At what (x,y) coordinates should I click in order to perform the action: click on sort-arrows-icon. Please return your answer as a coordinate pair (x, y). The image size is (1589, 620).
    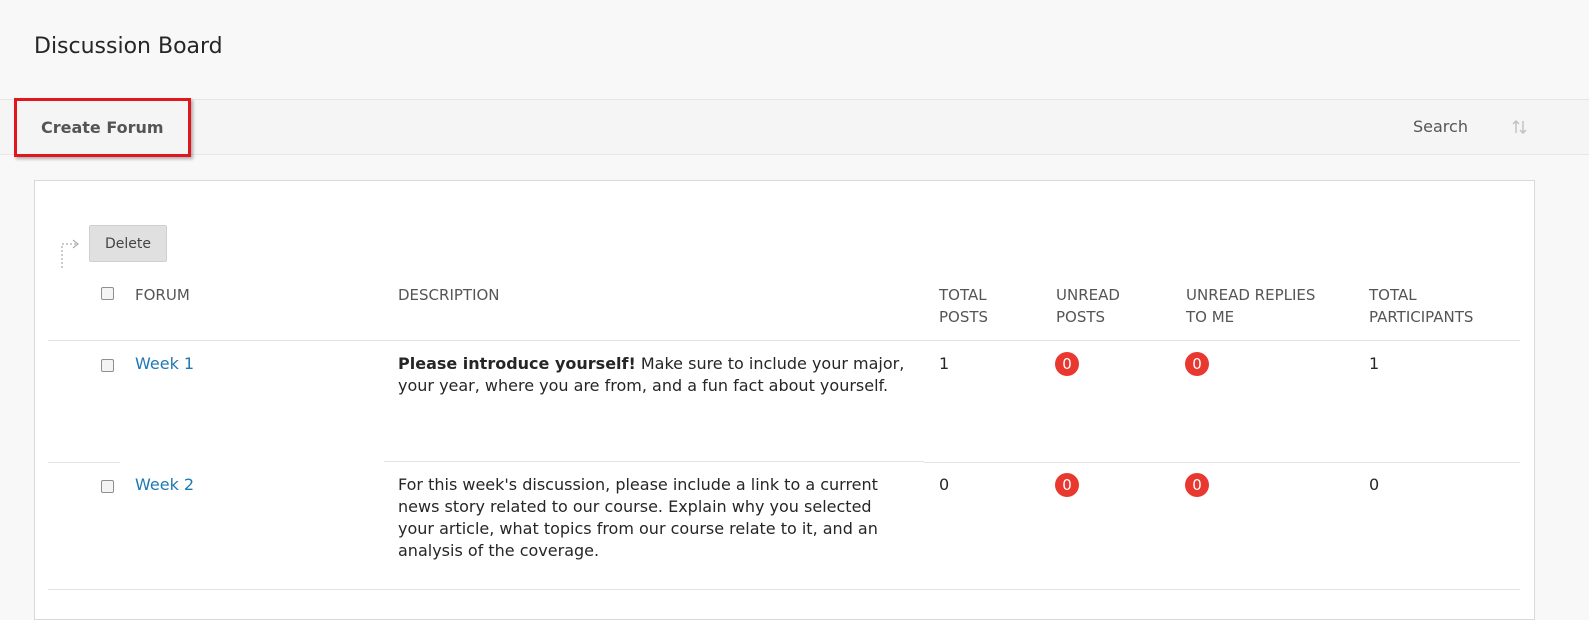
    Looking at the image, I should click on (1520, 127).